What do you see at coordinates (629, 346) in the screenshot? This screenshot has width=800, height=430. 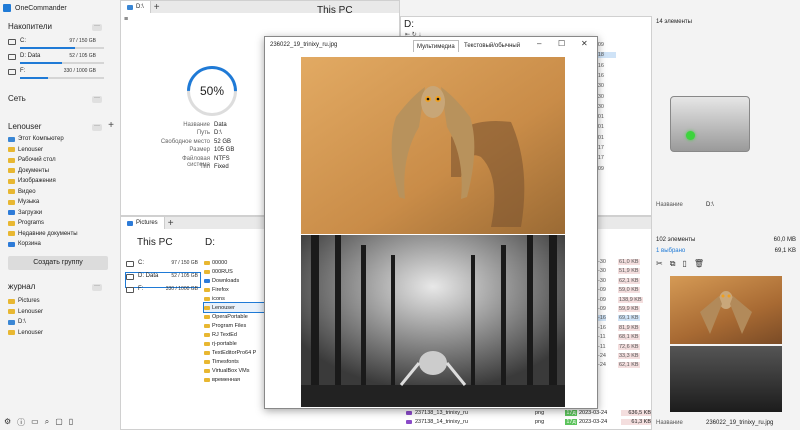 I see `size-cell: 72,6 KB` at bounding box center [629, 346].